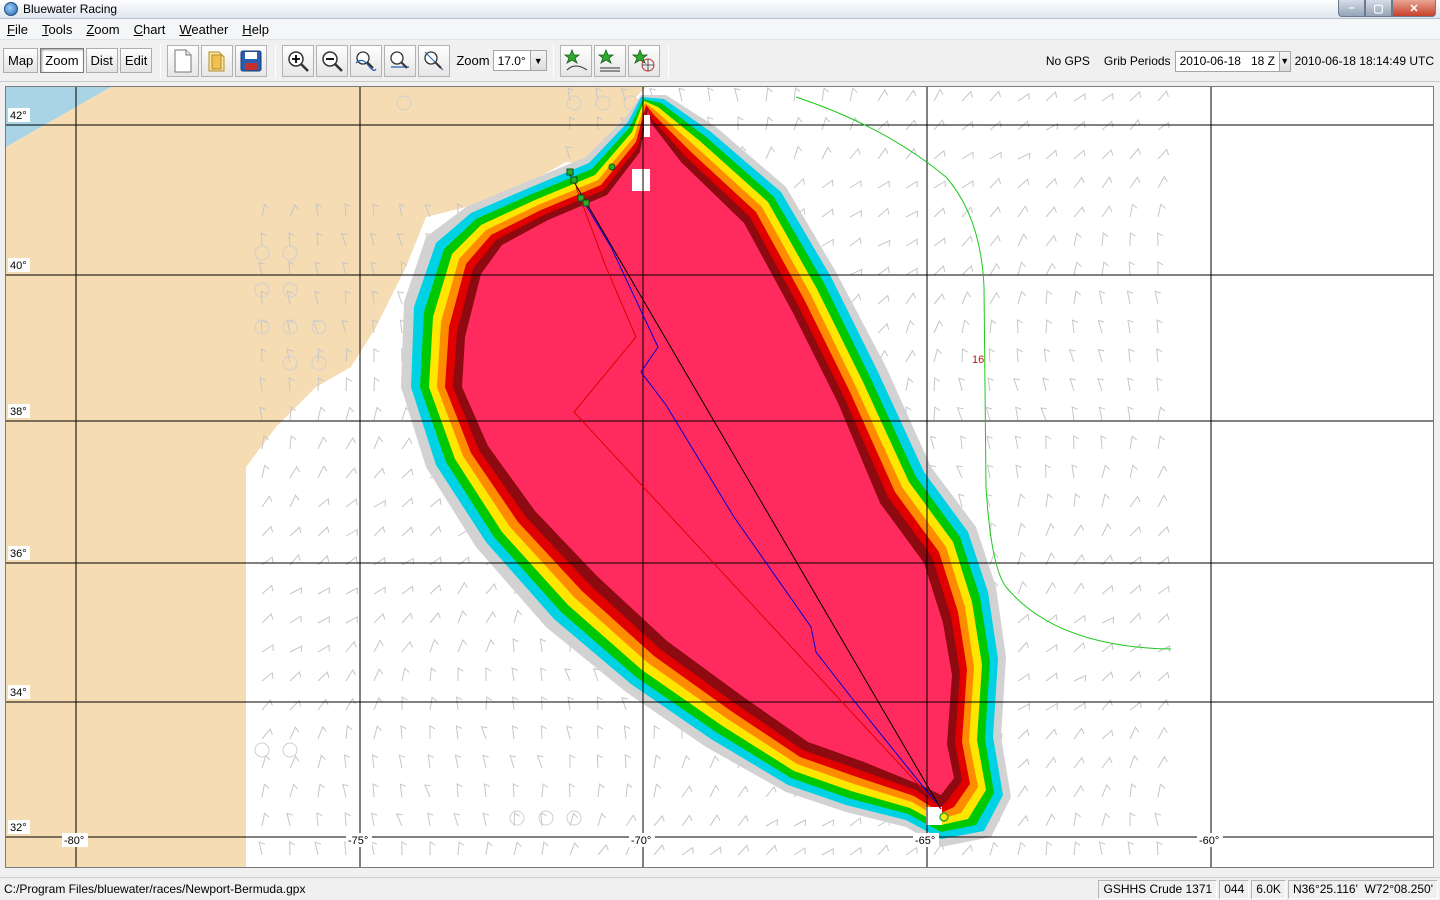 The width and height of the screenshot is (1440, 900). I want to click on new-file-button, so click(183, 60).